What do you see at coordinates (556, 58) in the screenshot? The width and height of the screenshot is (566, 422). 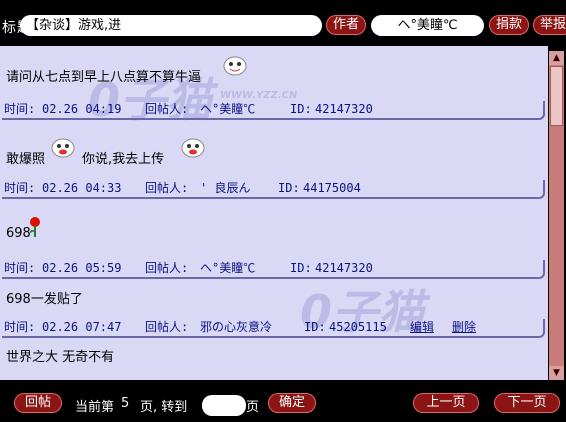 I see `scroll-up-icon: ▲` at bounding box center [556, 58].